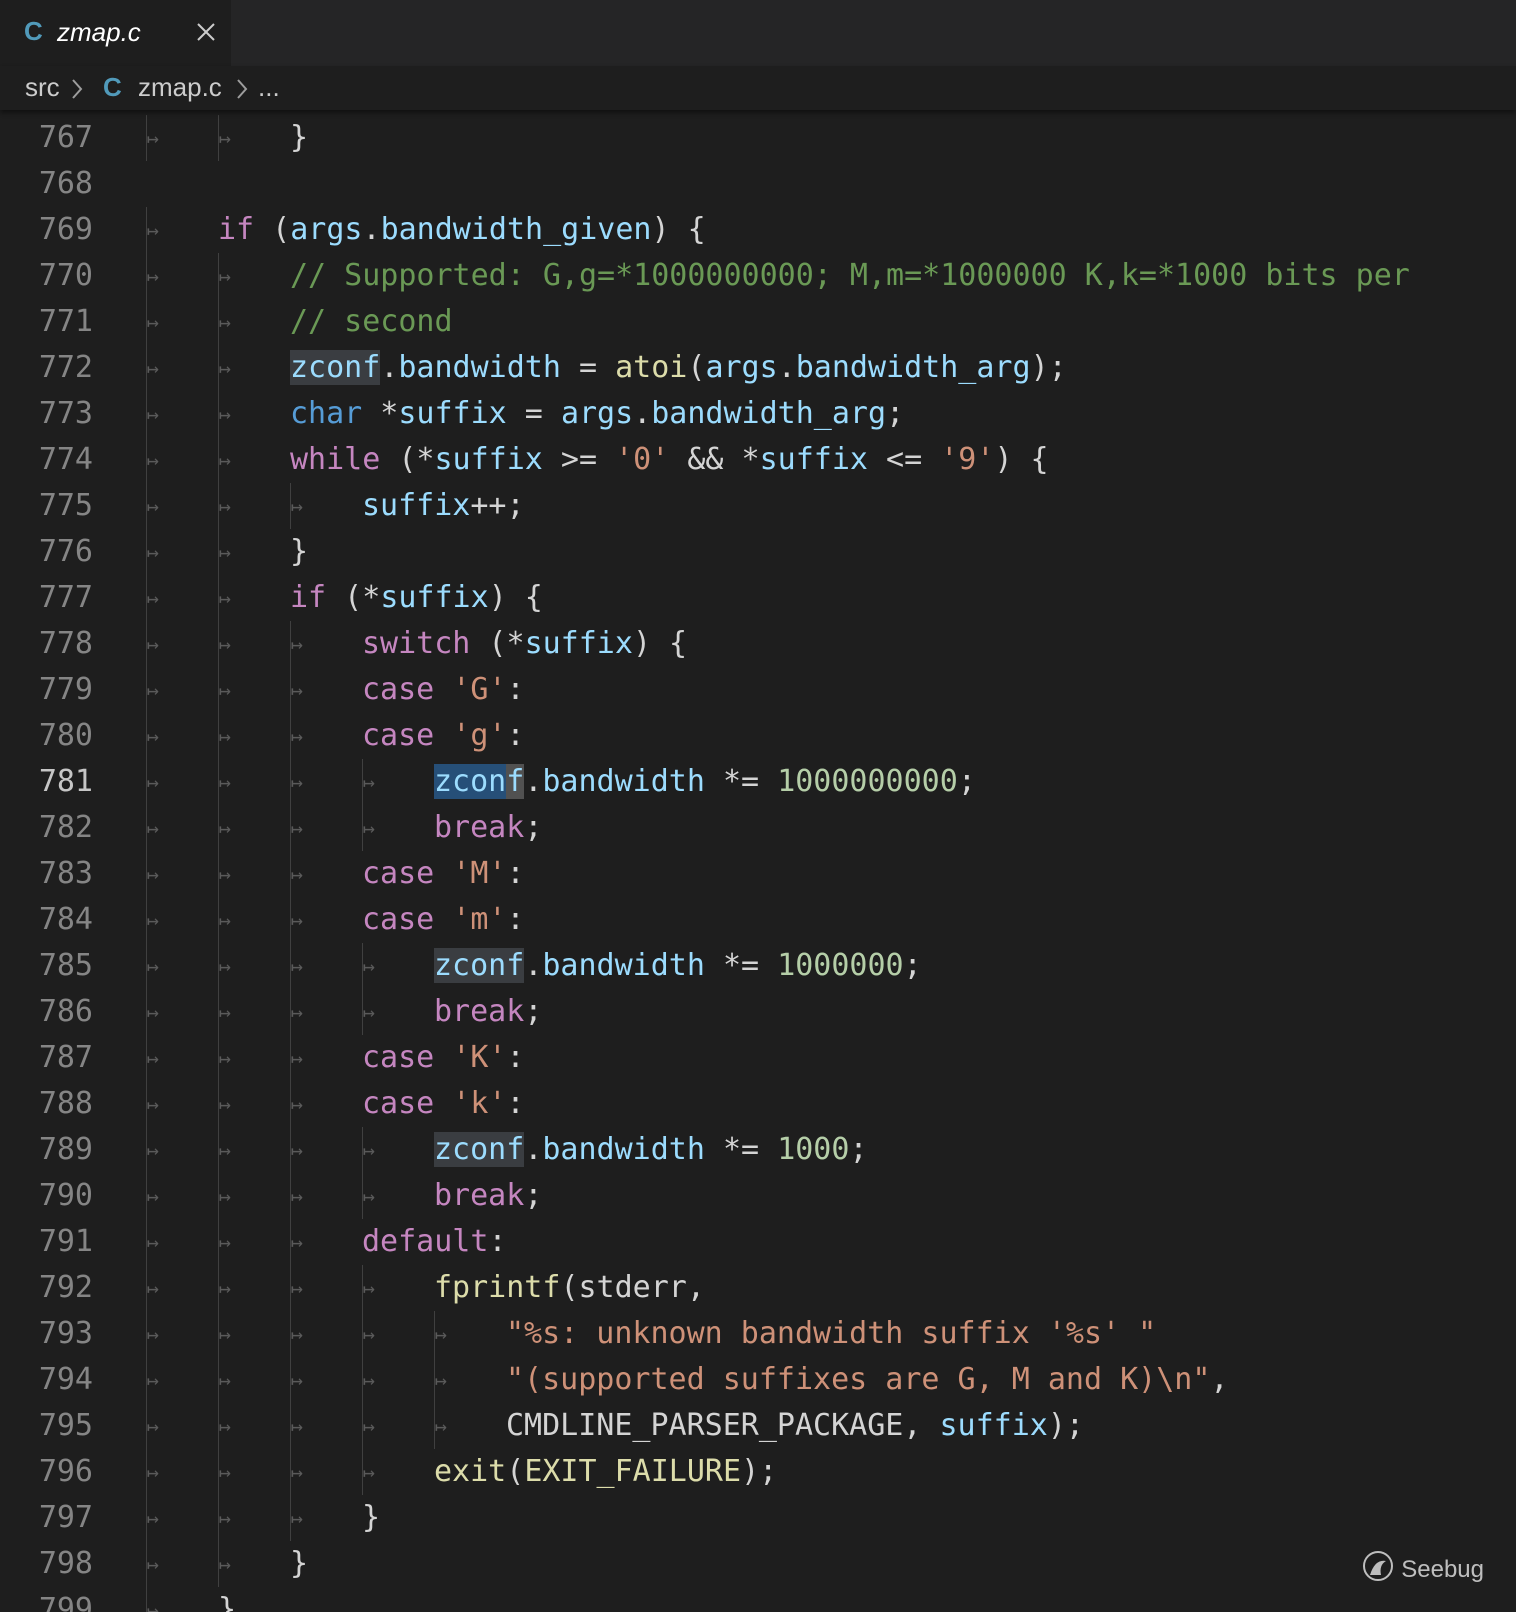 This screenshot has width=1516, height=1612. Describe the element at coordinates (180, 87) in the screenshot. I see `breadcrumb-file: zmap.c` at that location.